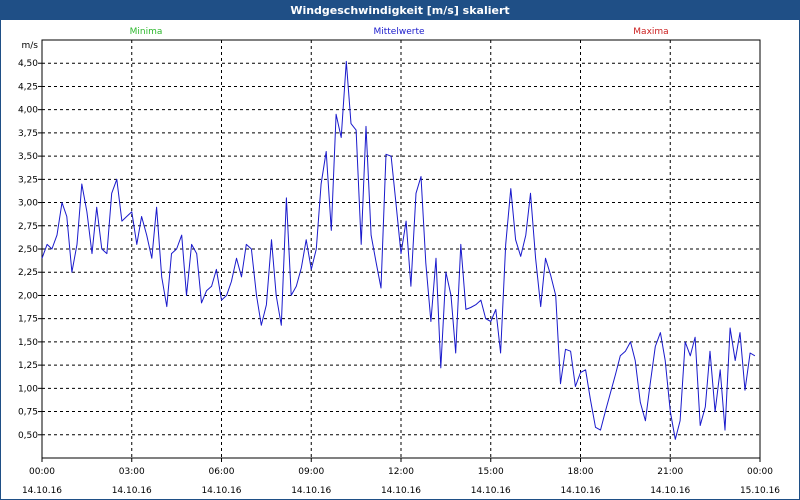 Image resolution: width=800 pixels, height=500 pixels. What do you see at coordinates (28, 366) in the screenshot?
I see `y-tick-label: 1,25` at bounding box center [28, 366].